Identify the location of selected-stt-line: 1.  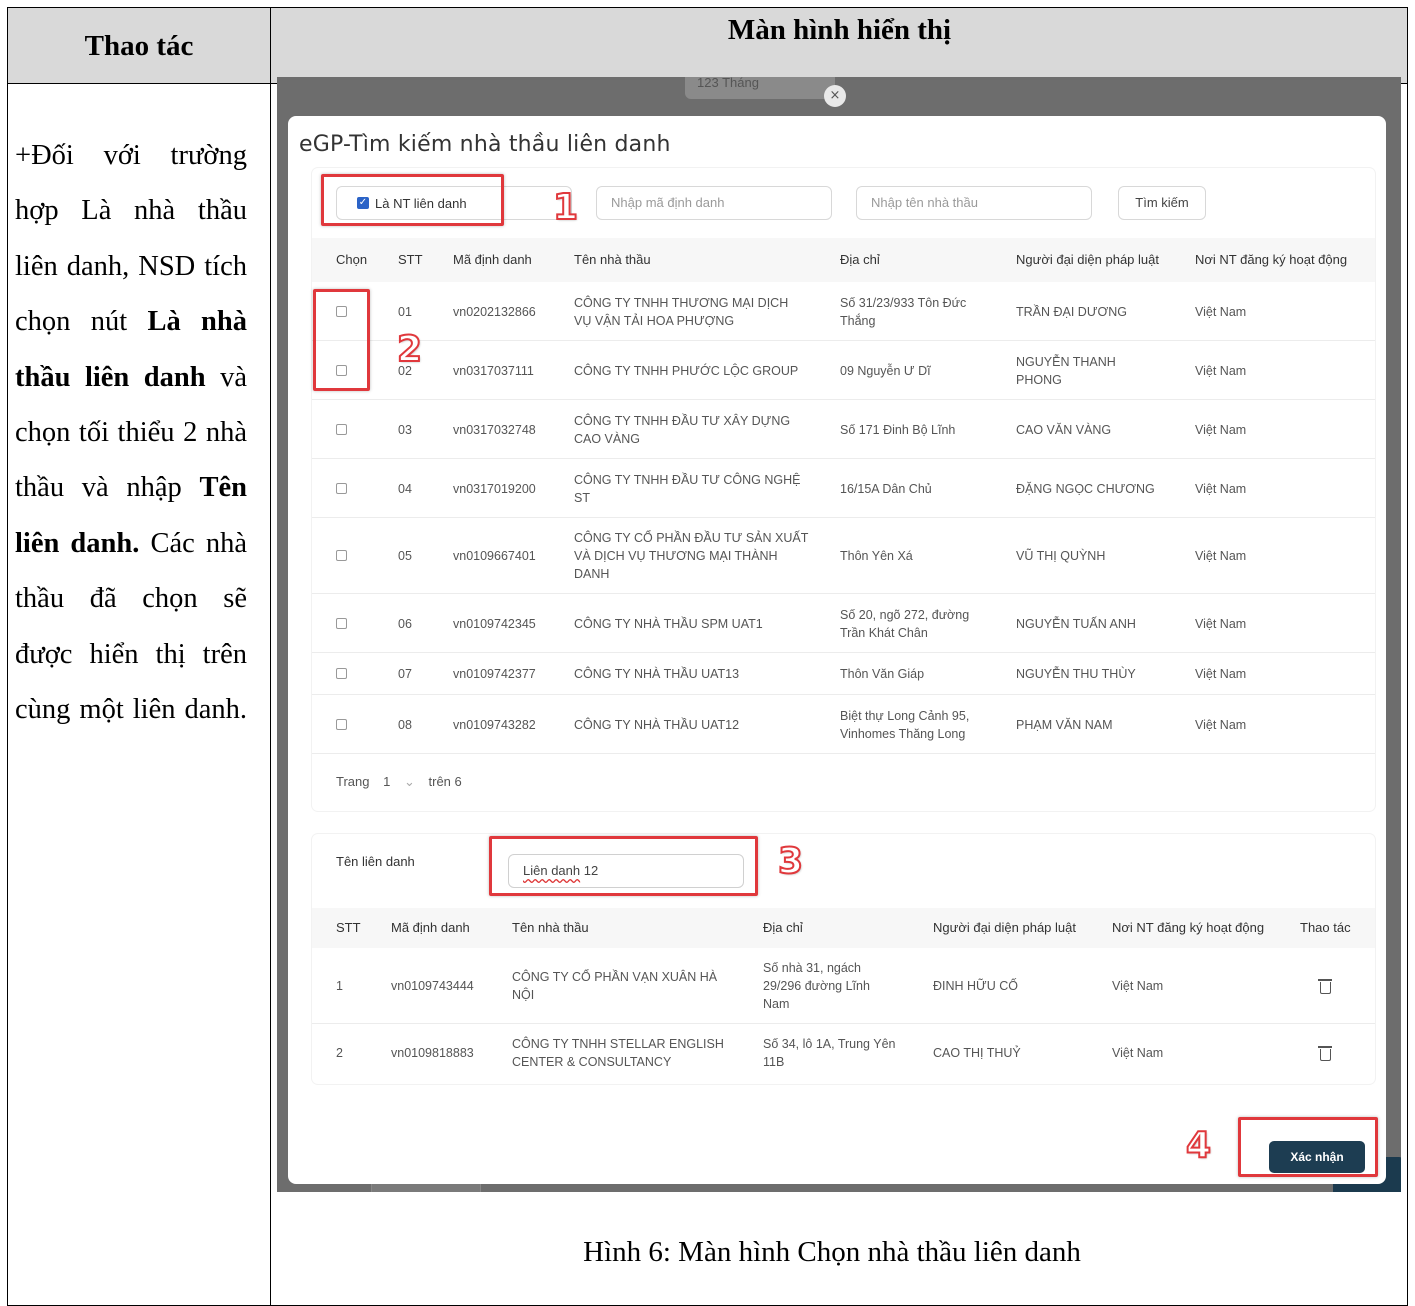
(339, 986).